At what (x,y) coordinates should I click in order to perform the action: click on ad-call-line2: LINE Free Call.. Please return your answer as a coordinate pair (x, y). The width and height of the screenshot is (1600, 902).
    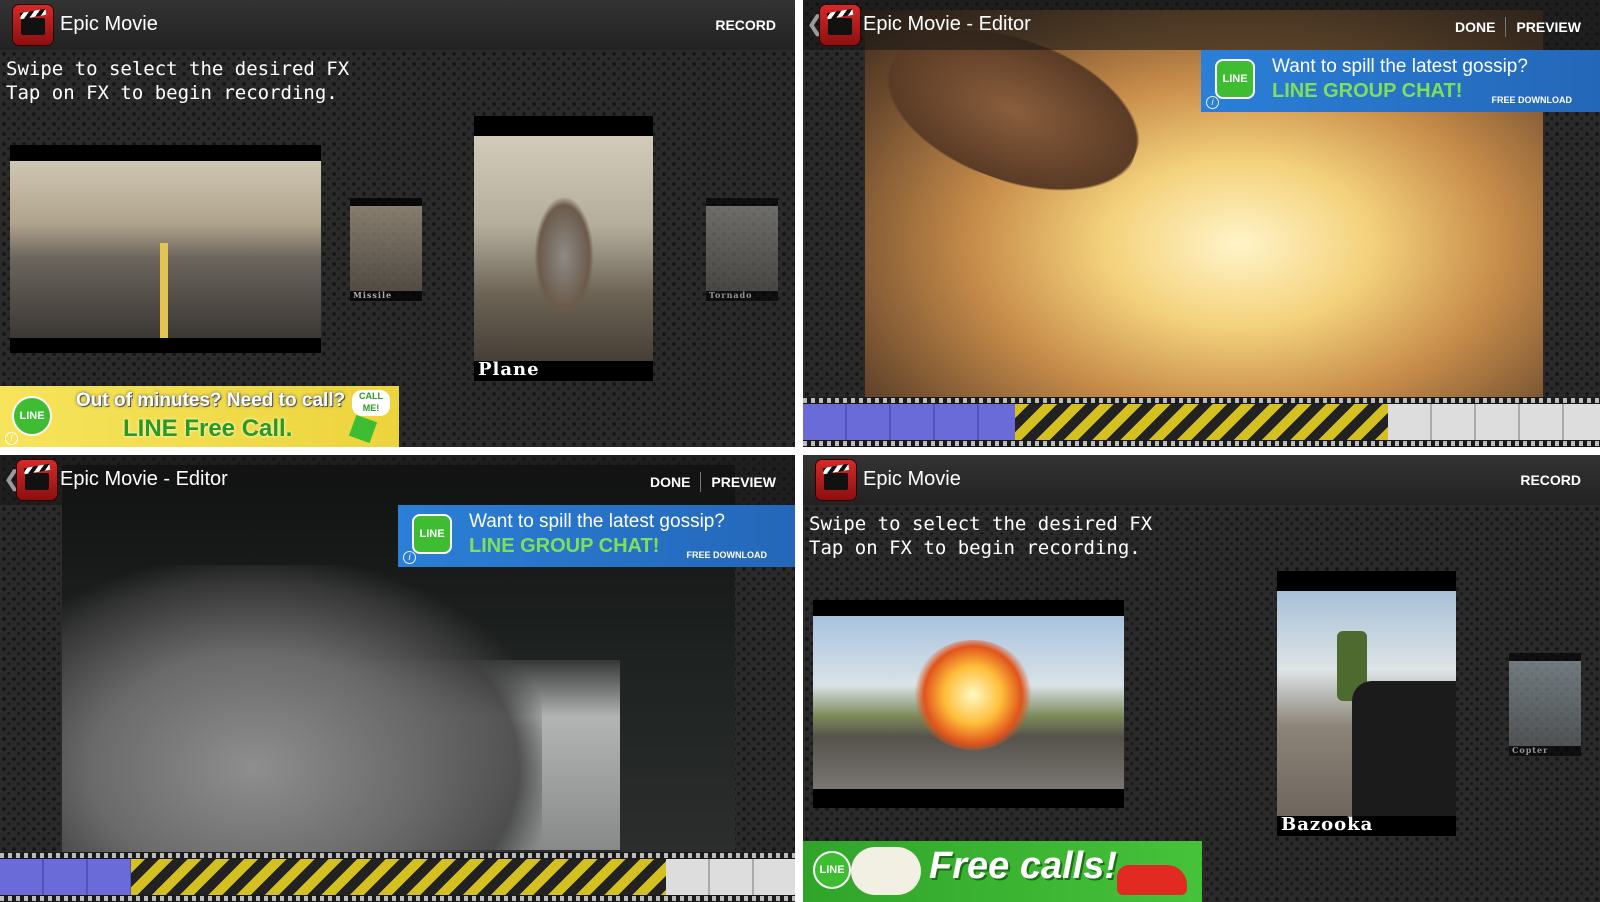
    Looking at the image, I should click on (208, 428).